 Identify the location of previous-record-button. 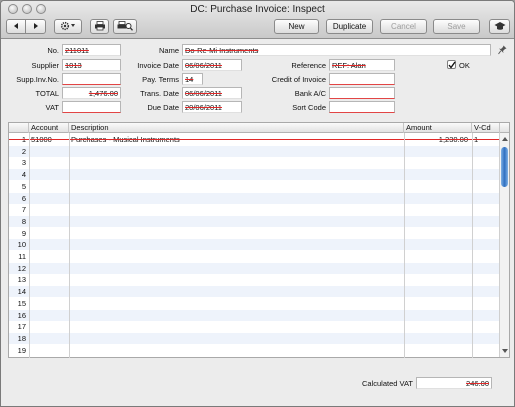
(16, 26).